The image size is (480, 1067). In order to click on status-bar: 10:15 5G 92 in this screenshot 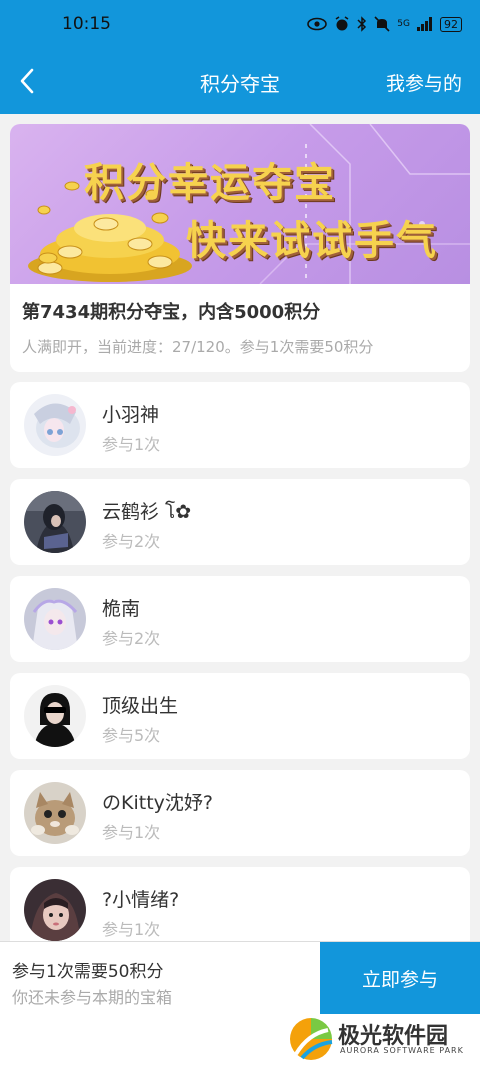, I will do `click(240, 24)`.